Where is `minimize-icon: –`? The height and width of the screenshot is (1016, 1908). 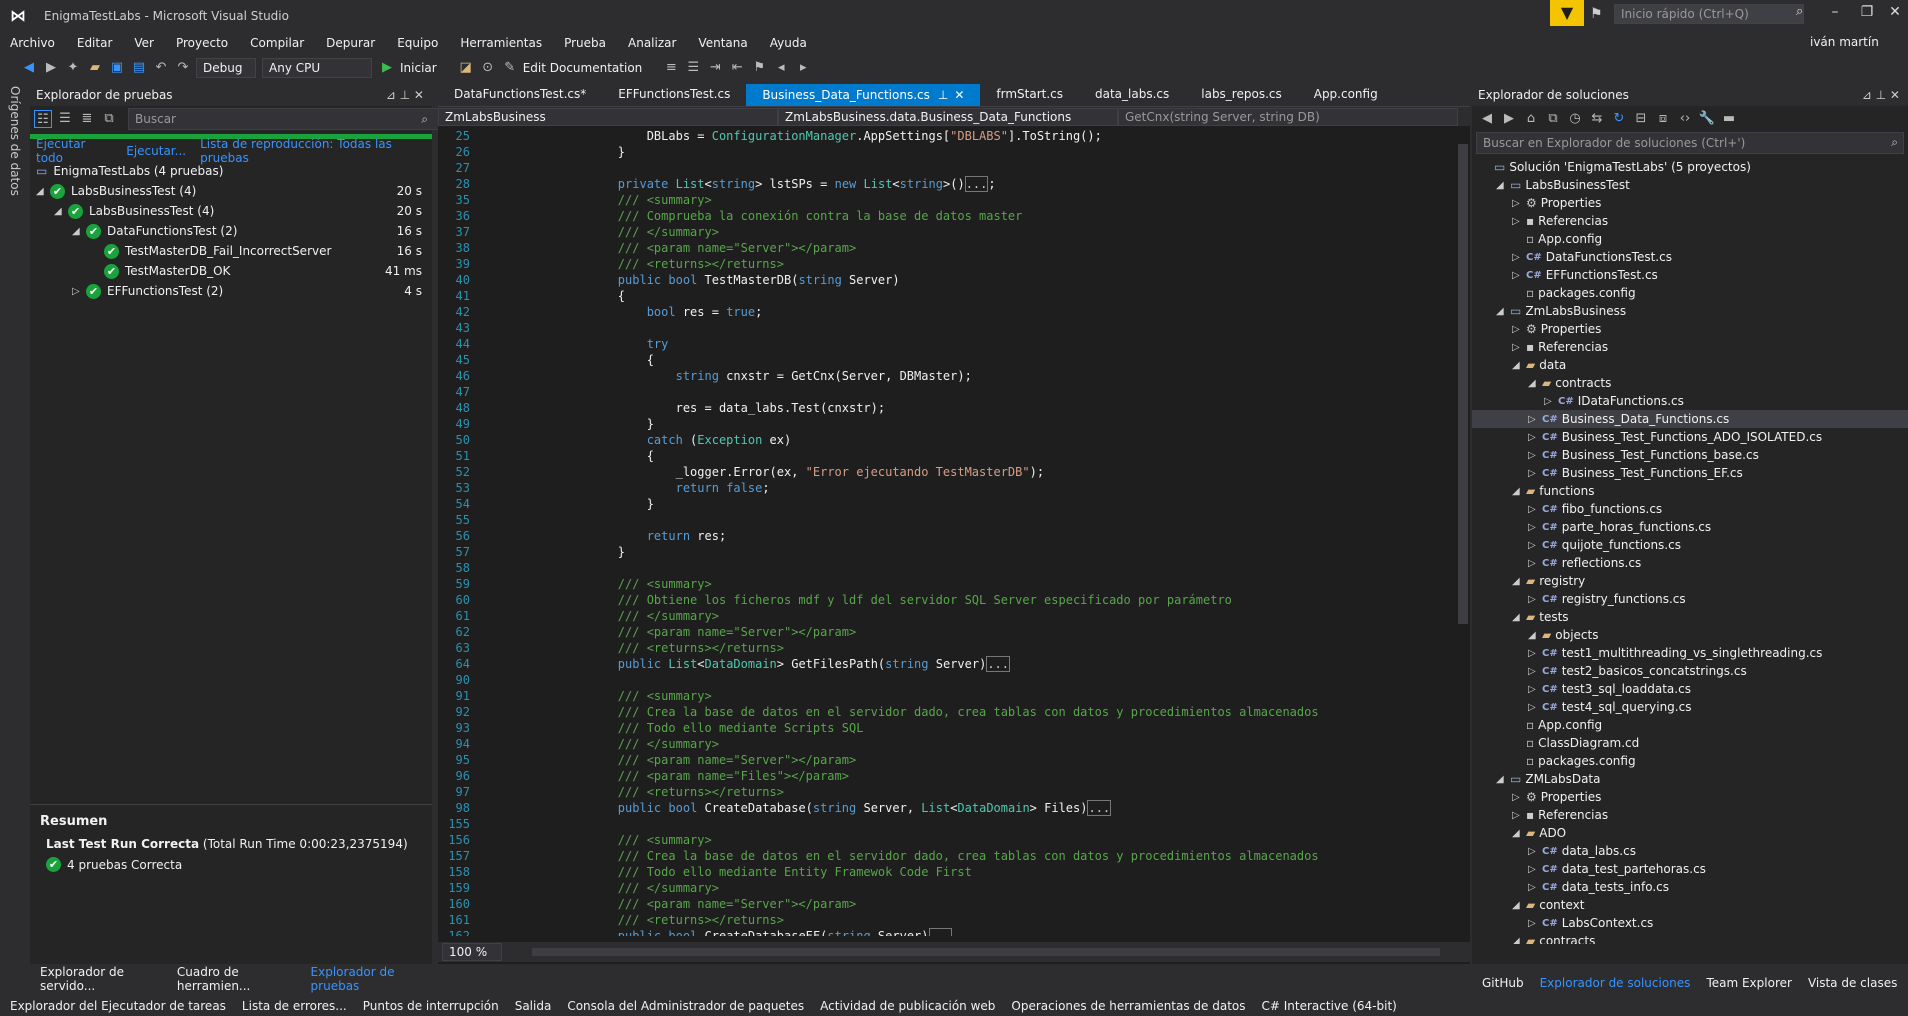 minimize-icon: – is located at coordinates (1835, 12).